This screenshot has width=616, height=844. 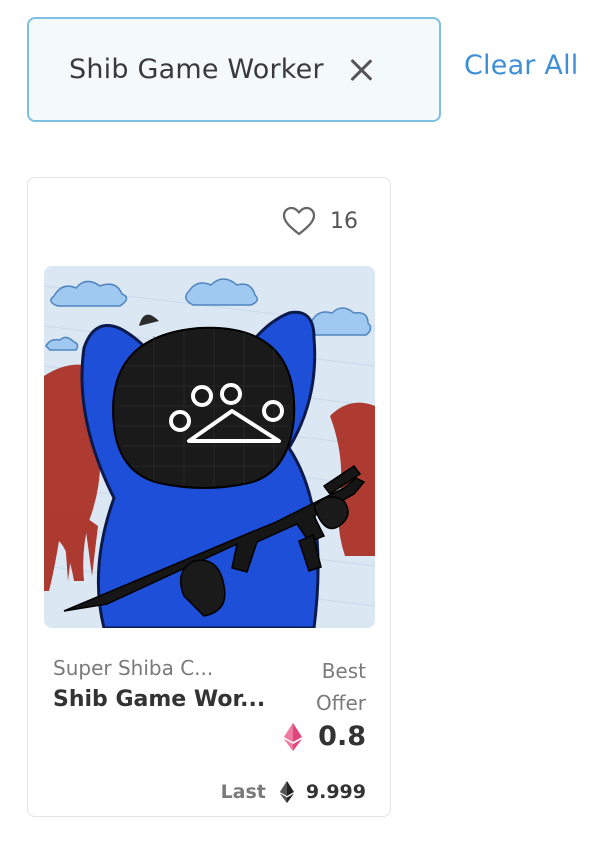 I want to click on last-sale: Last 9.999, so click(x=293, y=792).